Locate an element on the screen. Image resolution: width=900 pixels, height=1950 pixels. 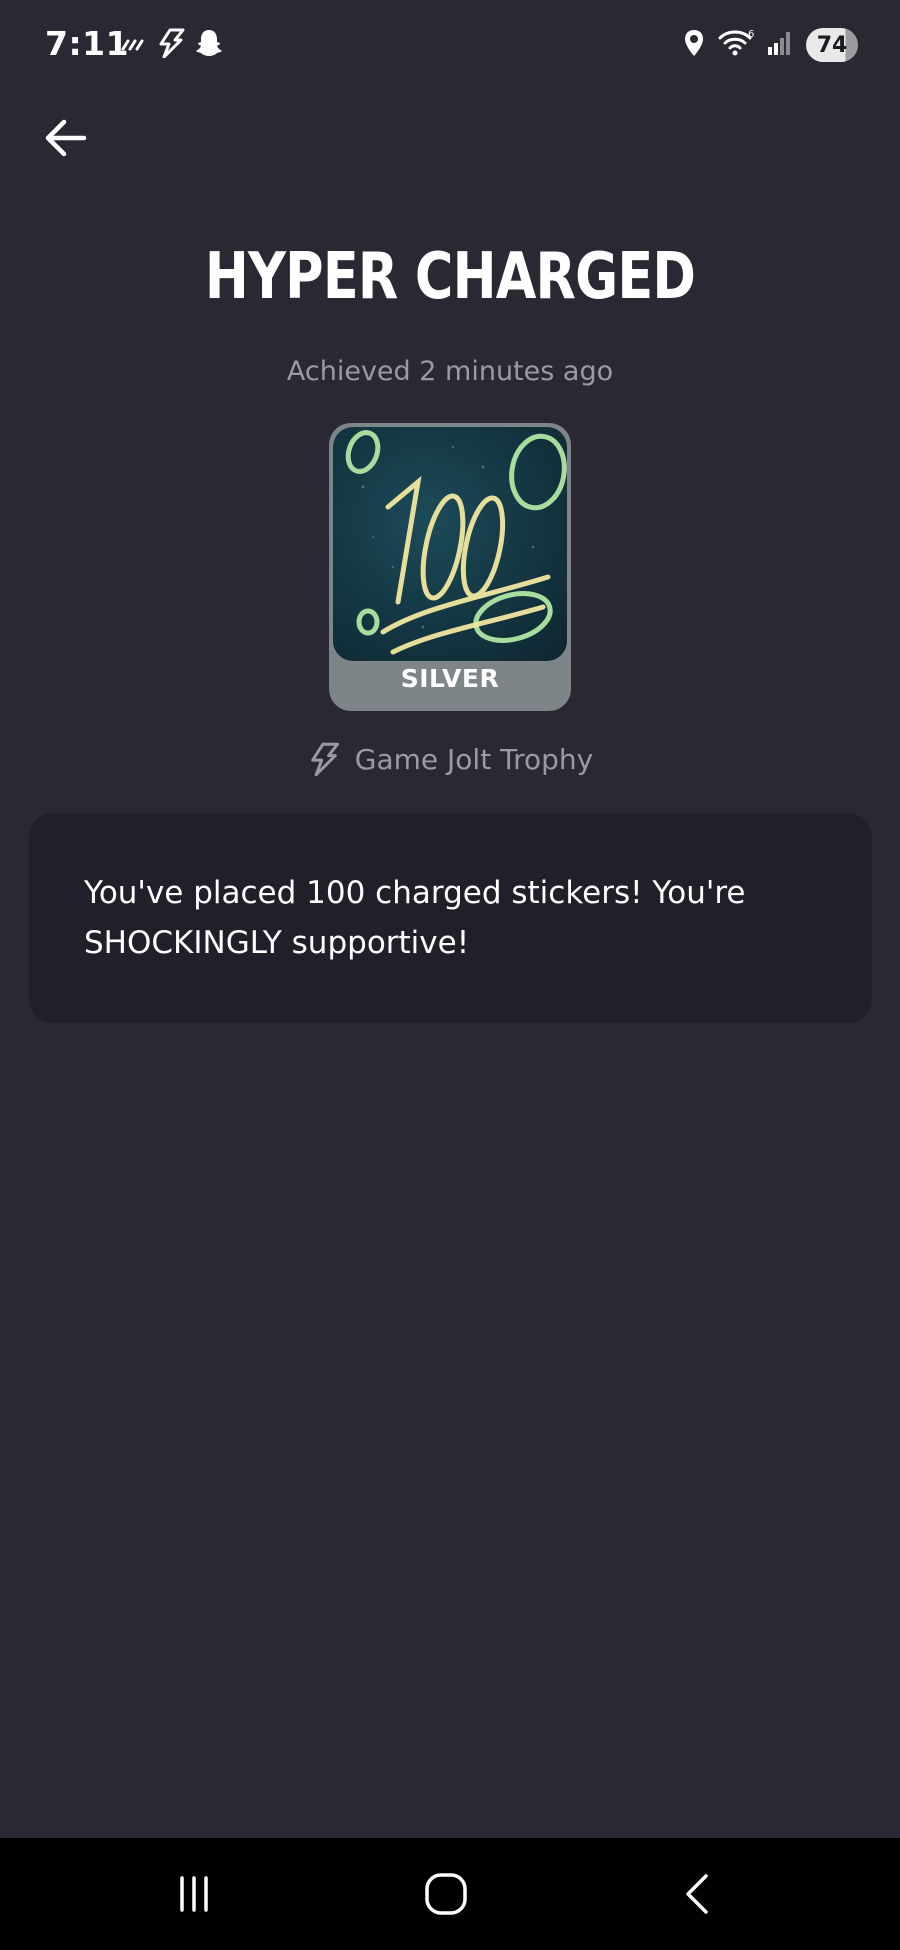
recent-apps-button is located at coordinates (194, 1894).